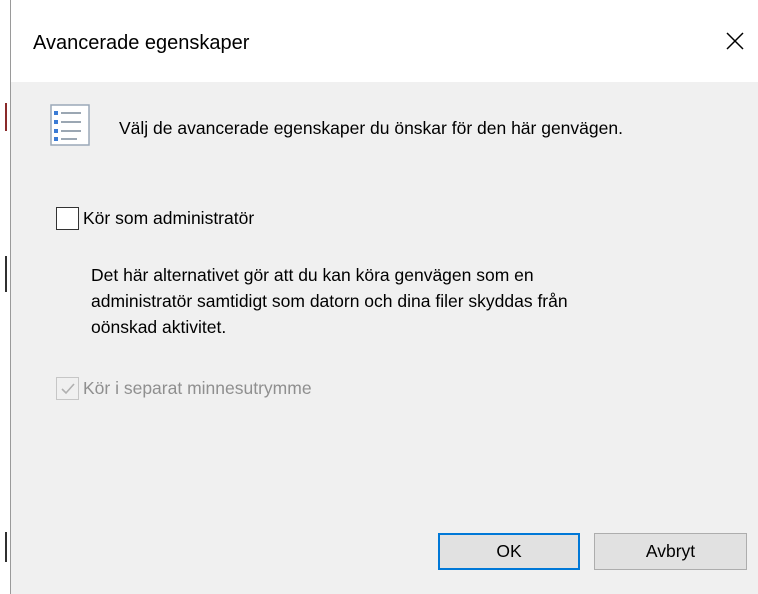  I want to click on run-as-admin-checkbox, so click(67, 218).